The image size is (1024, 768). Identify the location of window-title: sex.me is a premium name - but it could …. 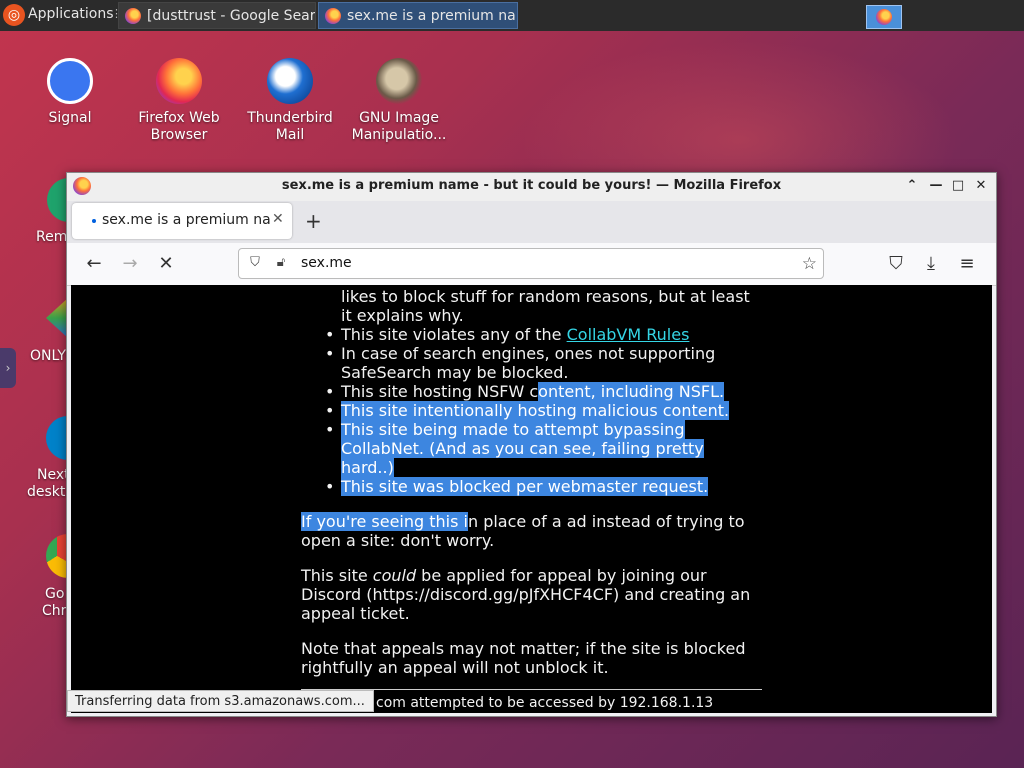
(531, 185).